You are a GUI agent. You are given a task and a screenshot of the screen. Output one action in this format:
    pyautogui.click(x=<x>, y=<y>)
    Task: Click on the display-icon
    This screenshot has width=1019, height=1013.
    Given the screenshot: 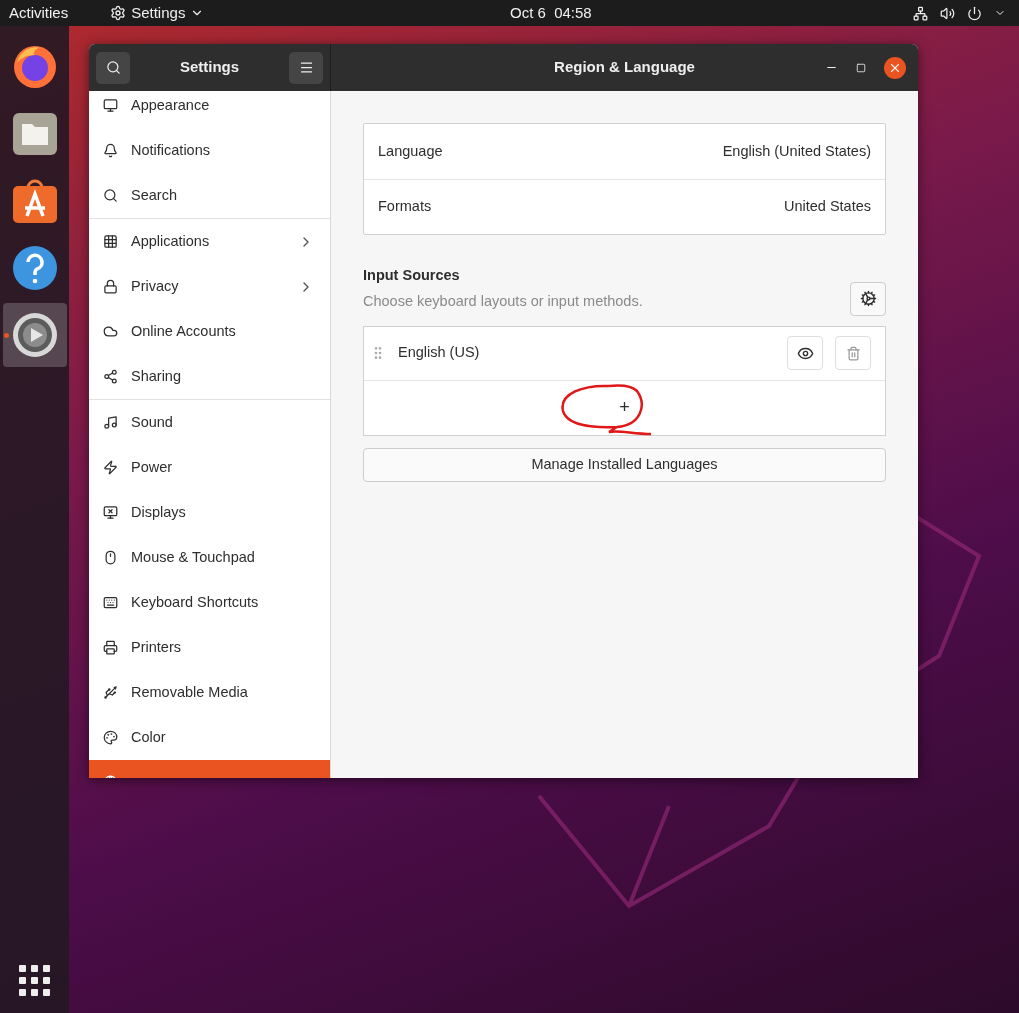 What is the action you would take?
    pyautogui.click(x=110, y=512)
    